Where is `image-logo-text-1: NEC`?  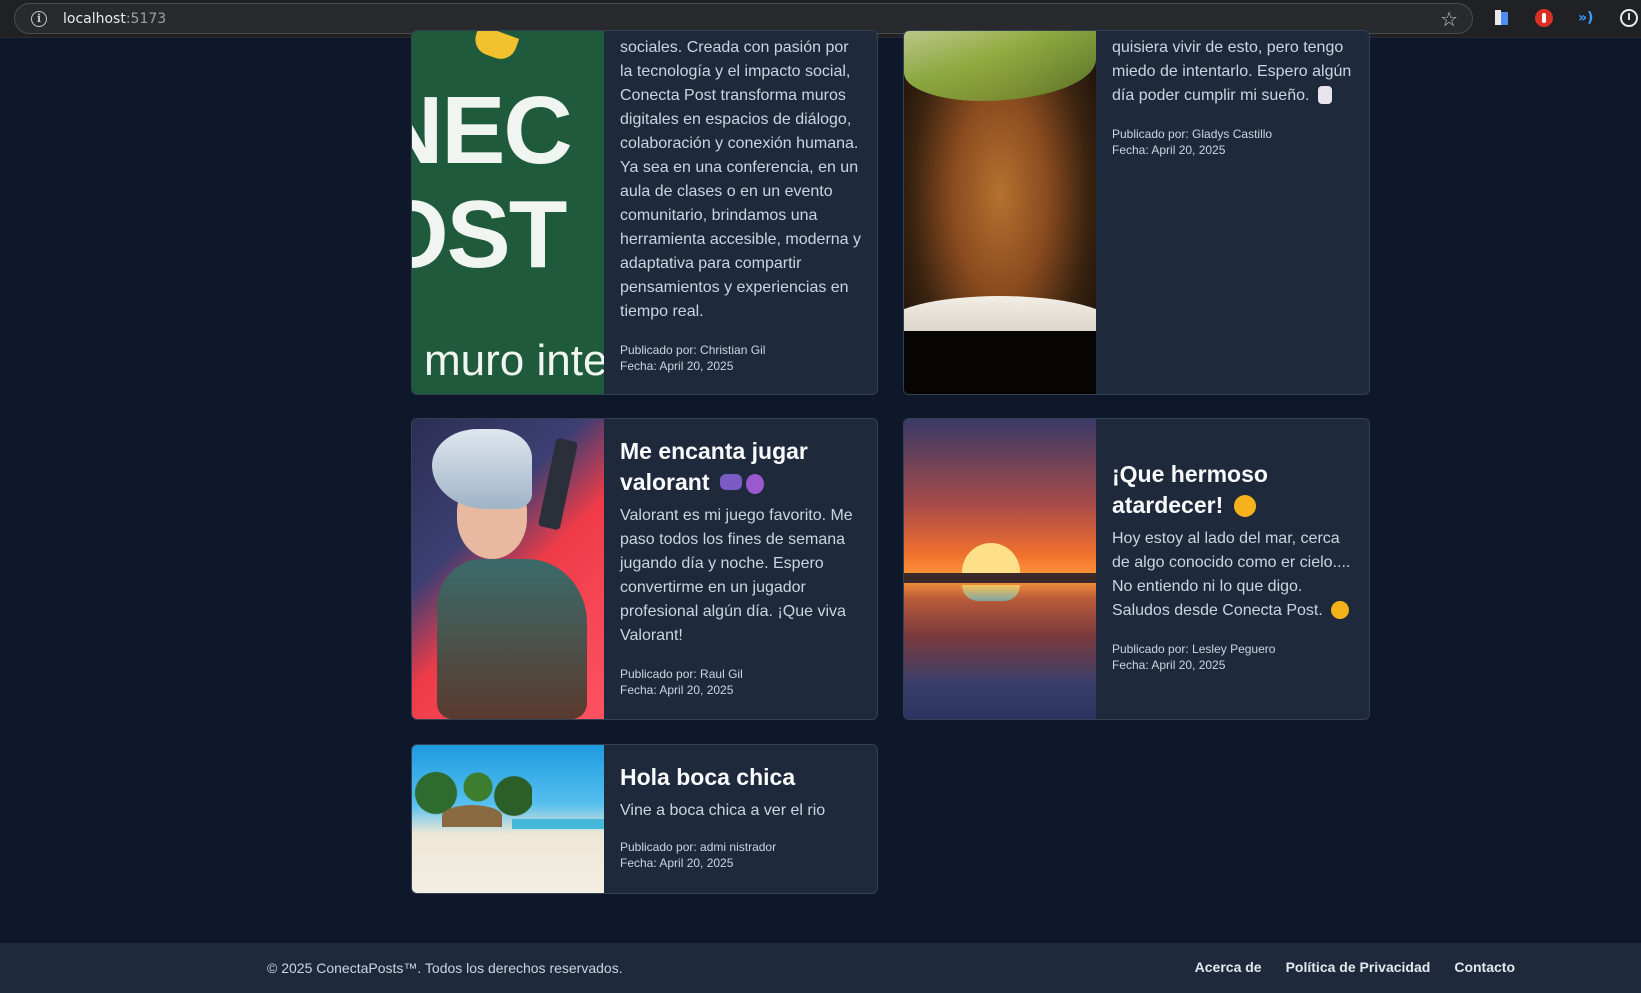 image-logo-text-1: NEC is located at coordinates (492, 130).